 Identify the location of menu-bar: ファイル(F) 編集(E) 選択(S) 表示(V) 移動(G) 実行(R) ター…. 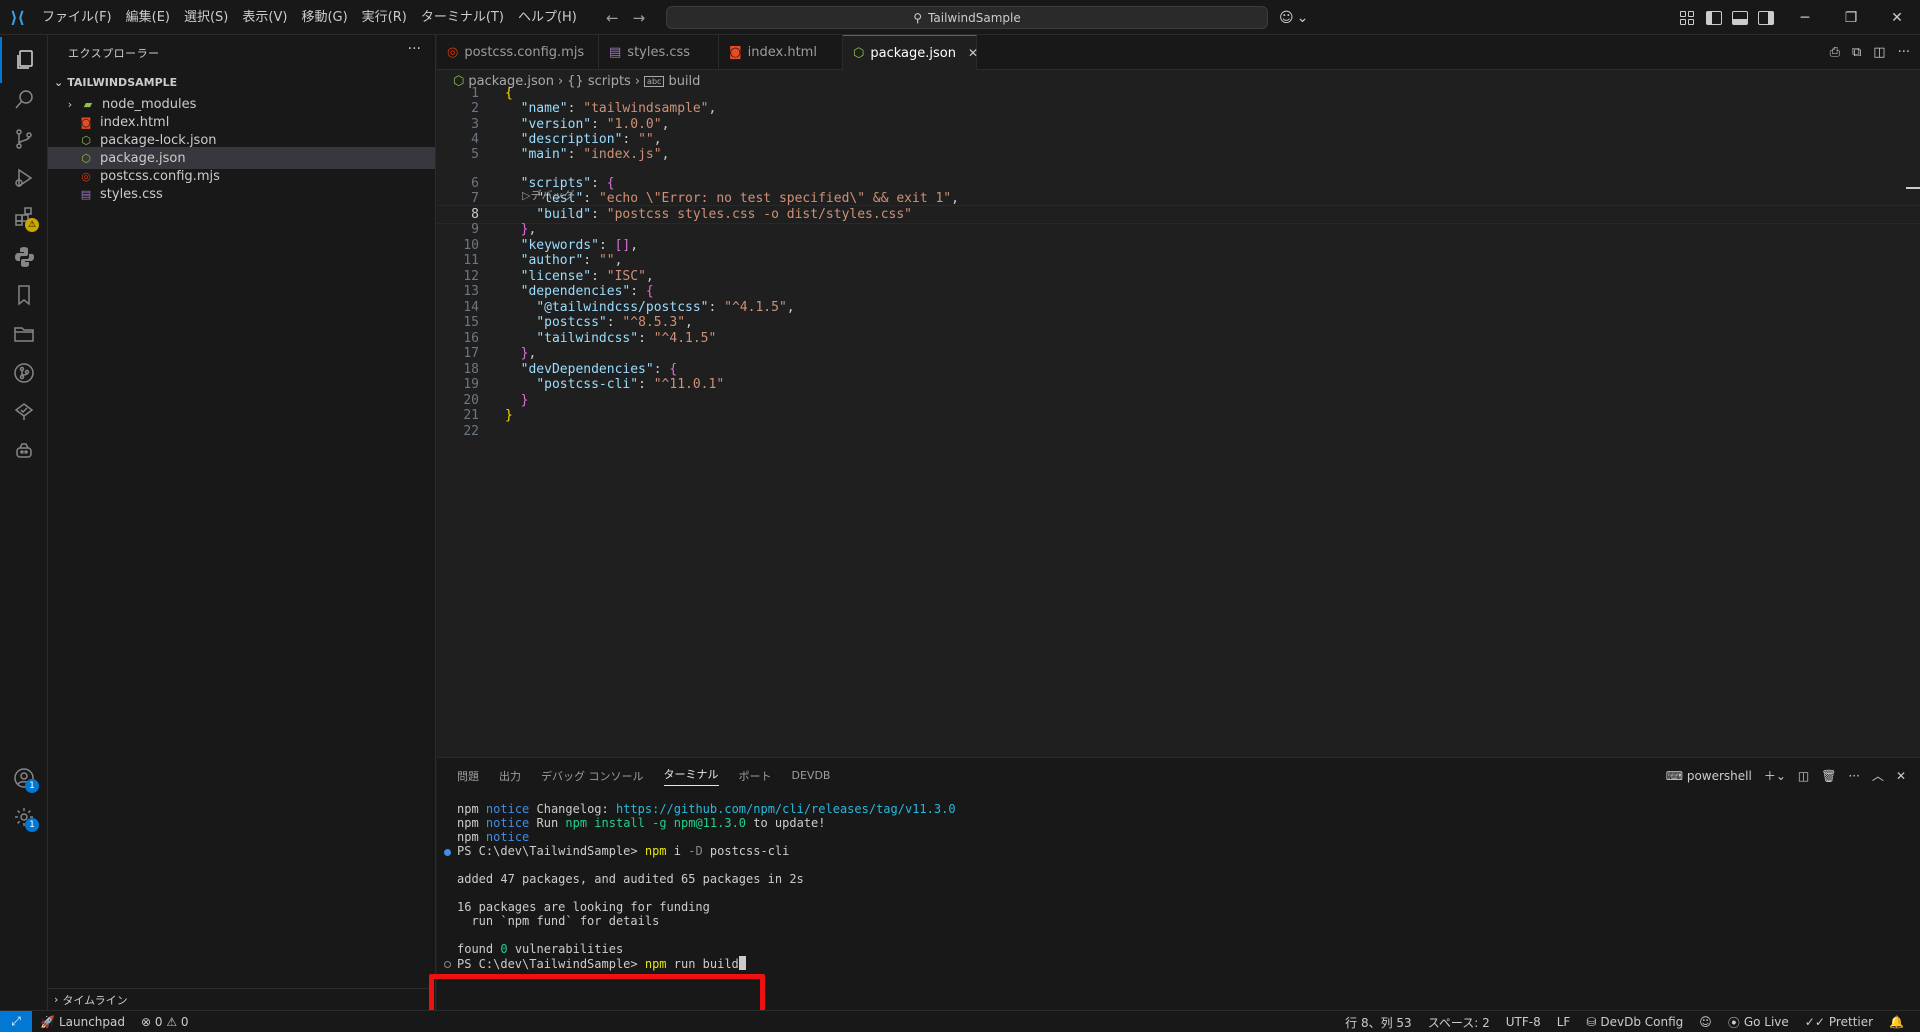
(309, 17).